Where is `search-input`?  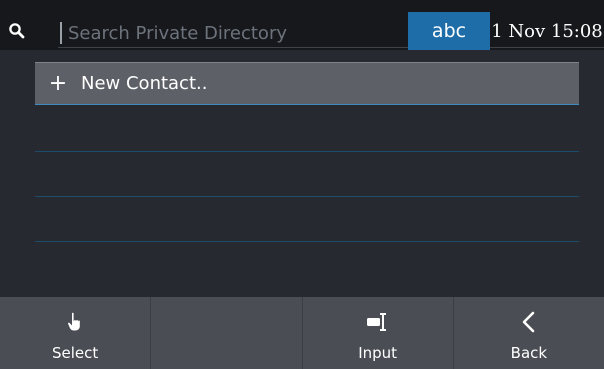
search-input is located at coordinates (234, 33).